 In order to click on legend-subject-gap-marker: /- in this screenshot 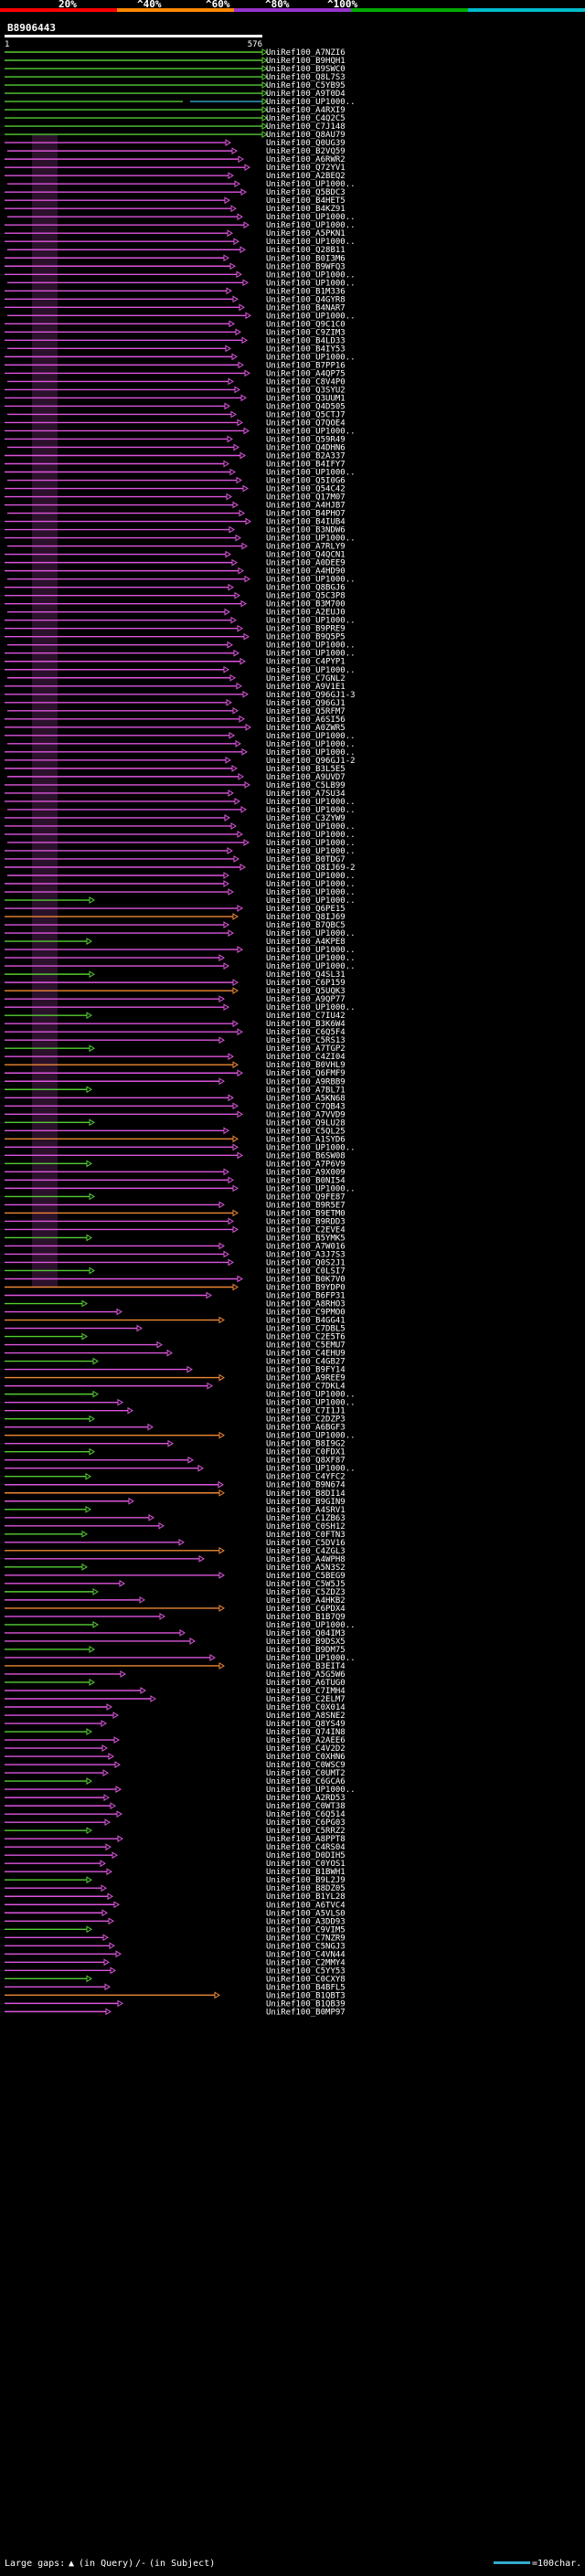, I will do `click(141, 2564)`.